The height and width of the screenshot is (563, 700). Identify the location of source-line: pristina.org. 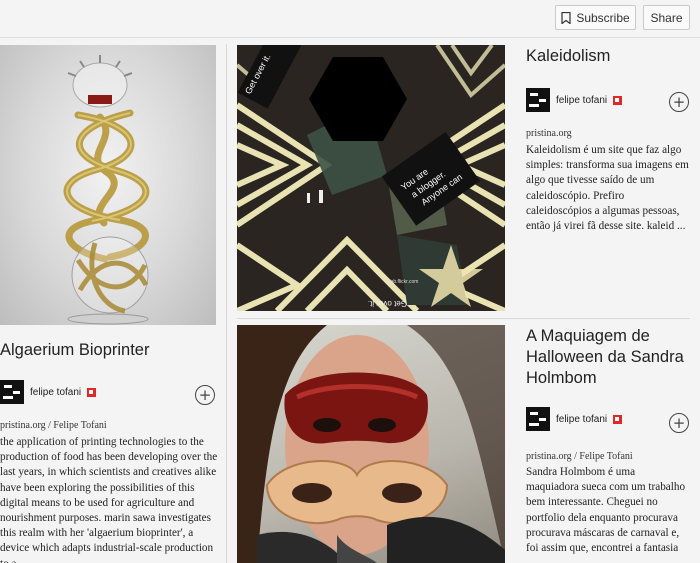
(549, 133).